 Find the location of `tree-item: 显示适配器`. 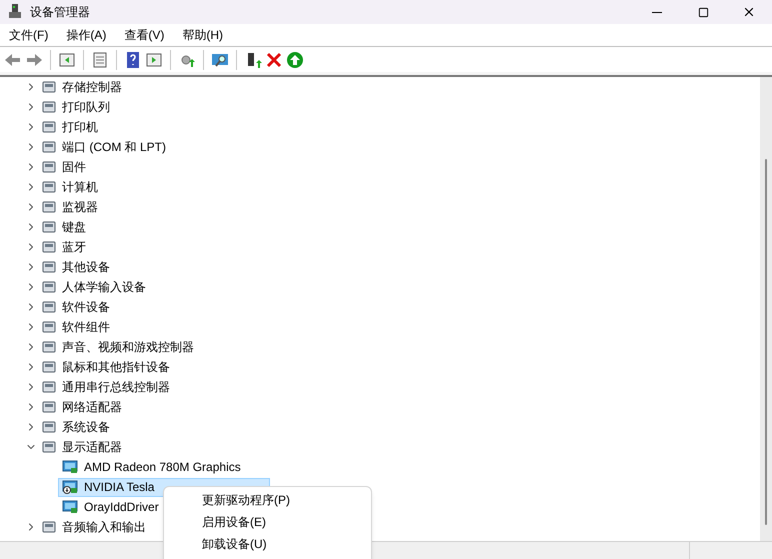

tree-item: 显示适配器 is located at coordinates (92, 447).